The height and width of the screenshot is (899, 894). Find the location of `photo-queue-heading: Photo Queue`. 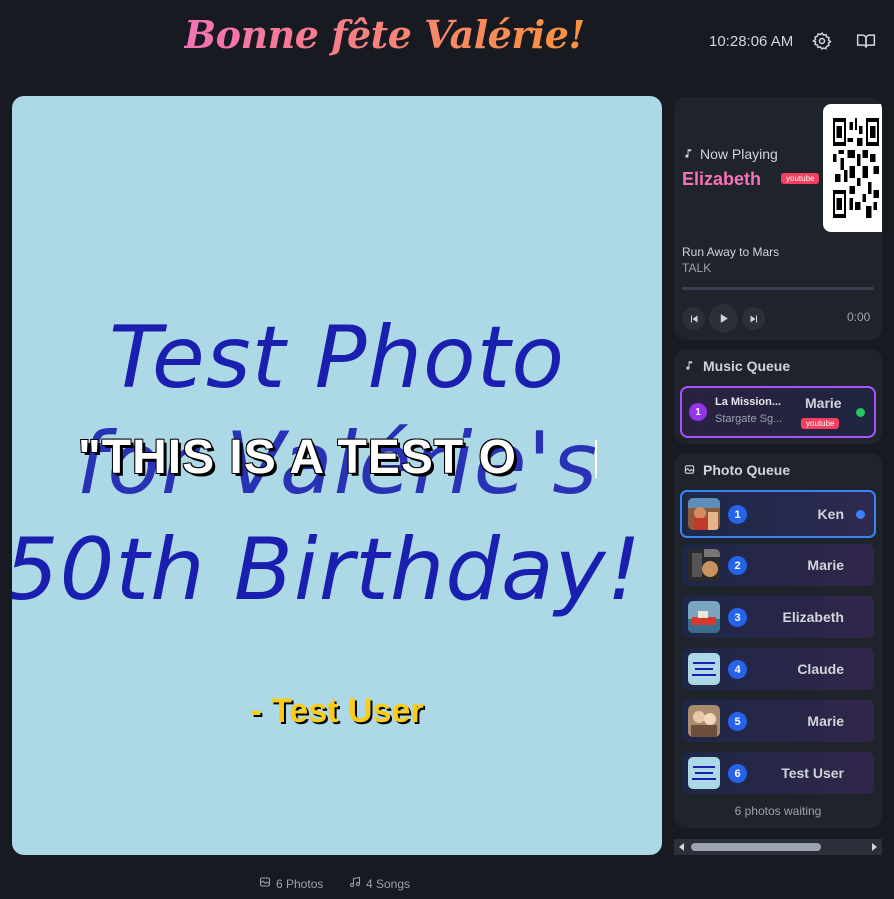

photo-queue-heading: Photo Queue is located at coordinates (737, 470).